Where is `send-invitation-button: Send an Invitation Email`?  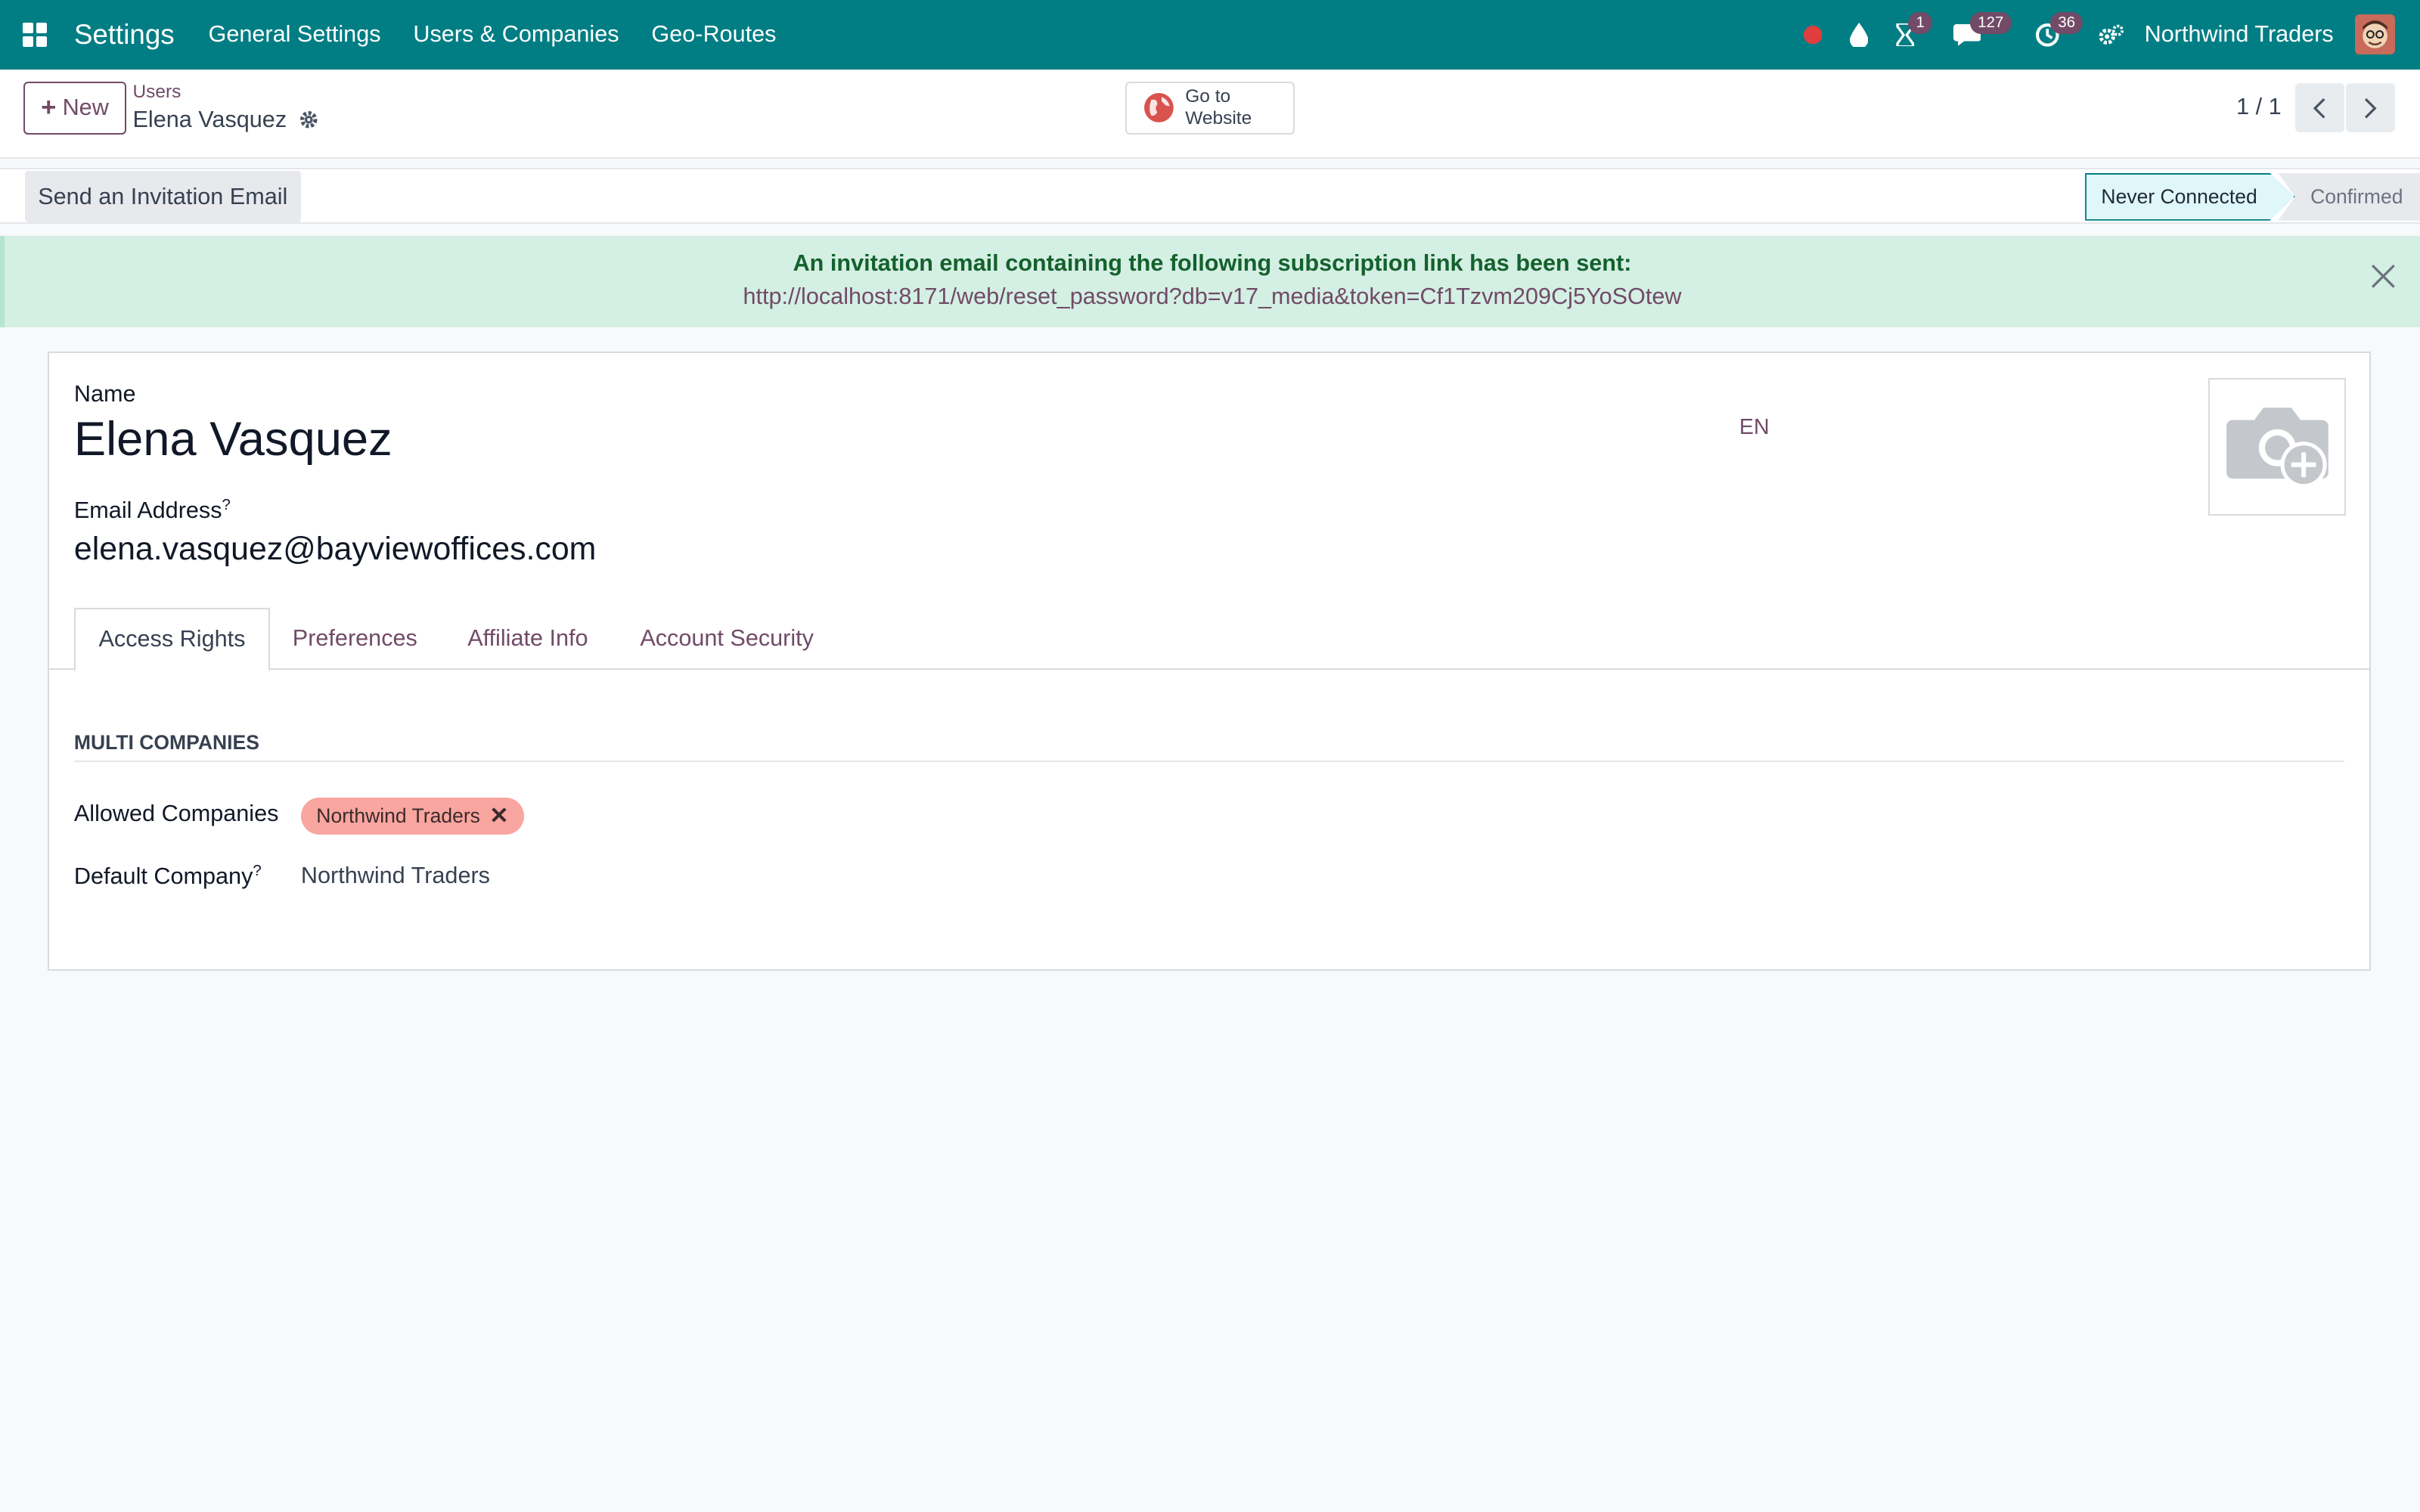
send-invitation-button: Send an Invitation Email is located at coordinates (162, 197).